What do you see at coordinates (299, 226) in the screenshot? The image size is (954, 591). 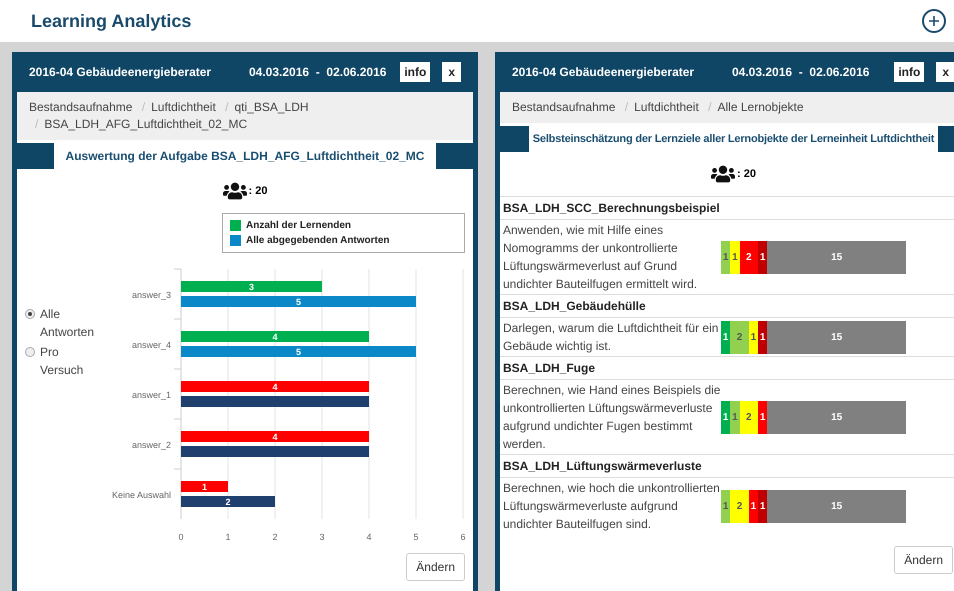 I see `legend-label: Anzahl der Lernenden` at bounding box center [299, 226].